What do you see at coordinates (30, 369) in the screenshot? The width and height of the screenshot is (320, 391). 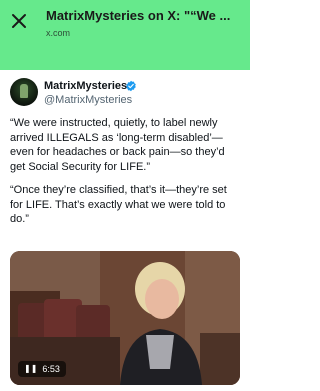 I see `pause-icon: ❚❚` at bounding box center [30, 369].